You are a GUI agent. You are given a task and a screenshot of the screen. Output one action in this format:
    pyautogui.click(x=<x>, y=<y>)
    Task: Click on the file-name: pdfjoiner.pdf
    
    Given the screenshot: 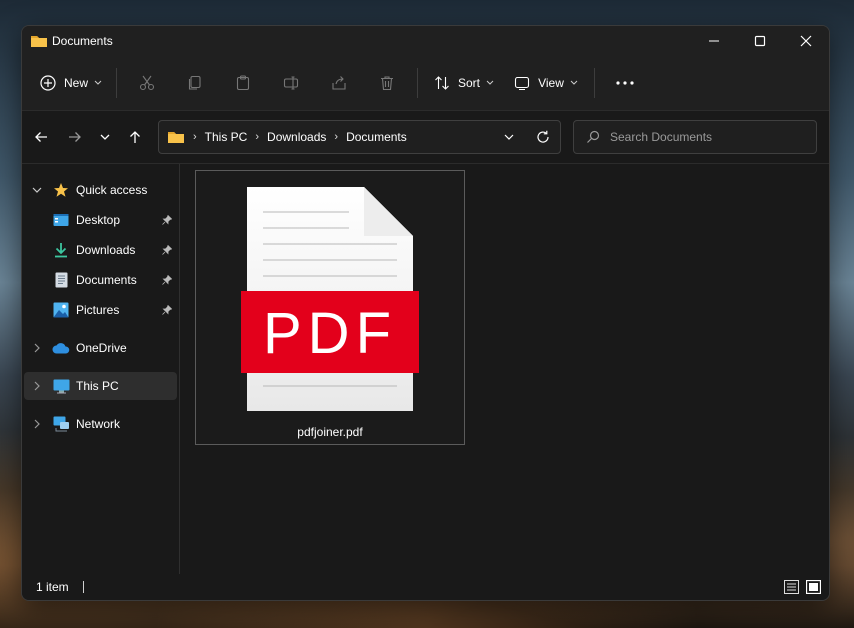 What is the action you would take?
    pyautogui.click(x=330, y=432)
    